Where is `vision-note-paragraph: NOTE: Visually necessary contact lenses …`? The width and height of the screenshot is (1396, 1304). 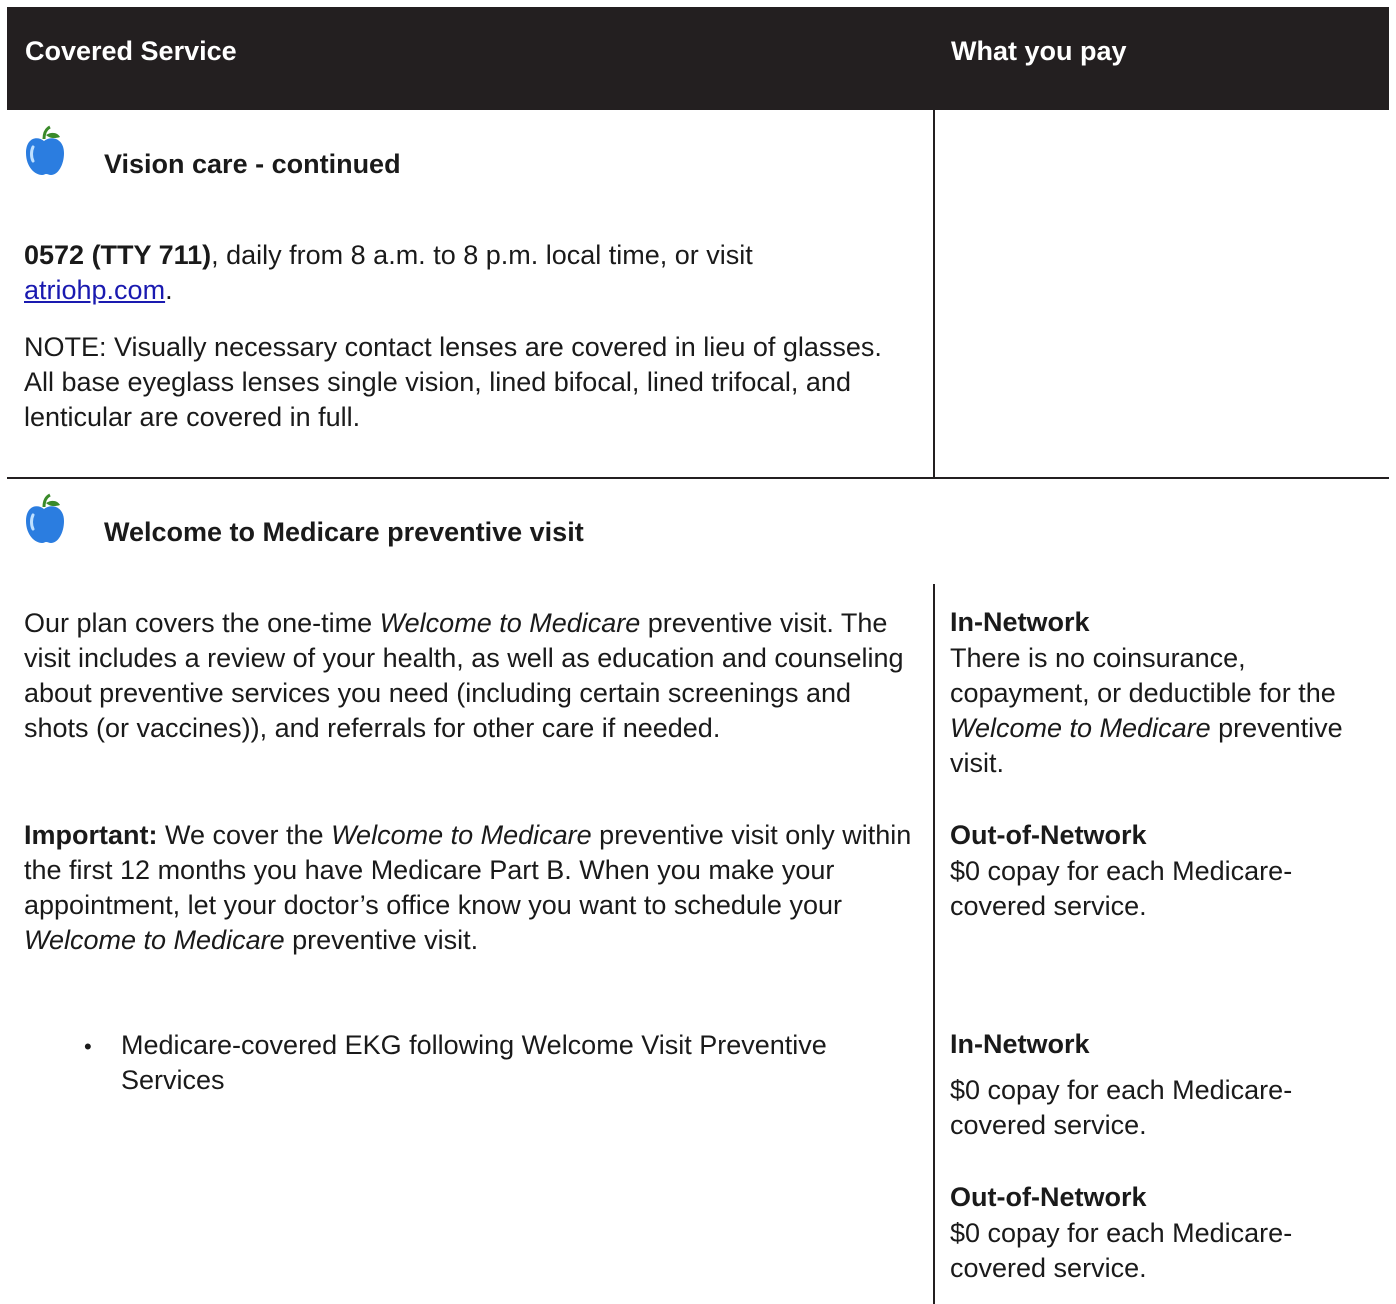 vision-note-paragraph: NOTE: Visually necessary contact lenses … is located at coordinates (453, 382).